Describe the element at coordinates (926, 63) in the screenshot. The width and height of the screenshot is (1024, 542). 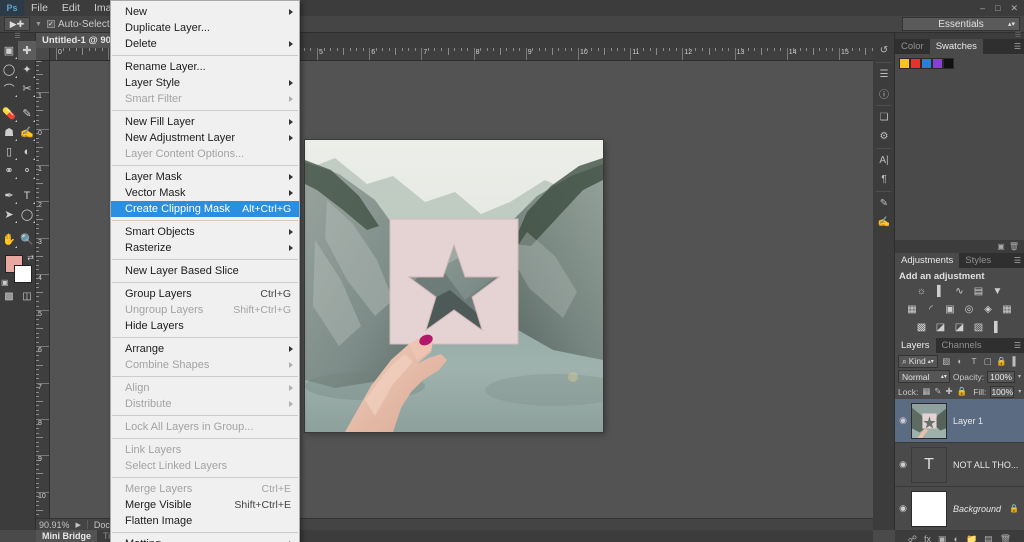
I see `swatch-blue` at that location.